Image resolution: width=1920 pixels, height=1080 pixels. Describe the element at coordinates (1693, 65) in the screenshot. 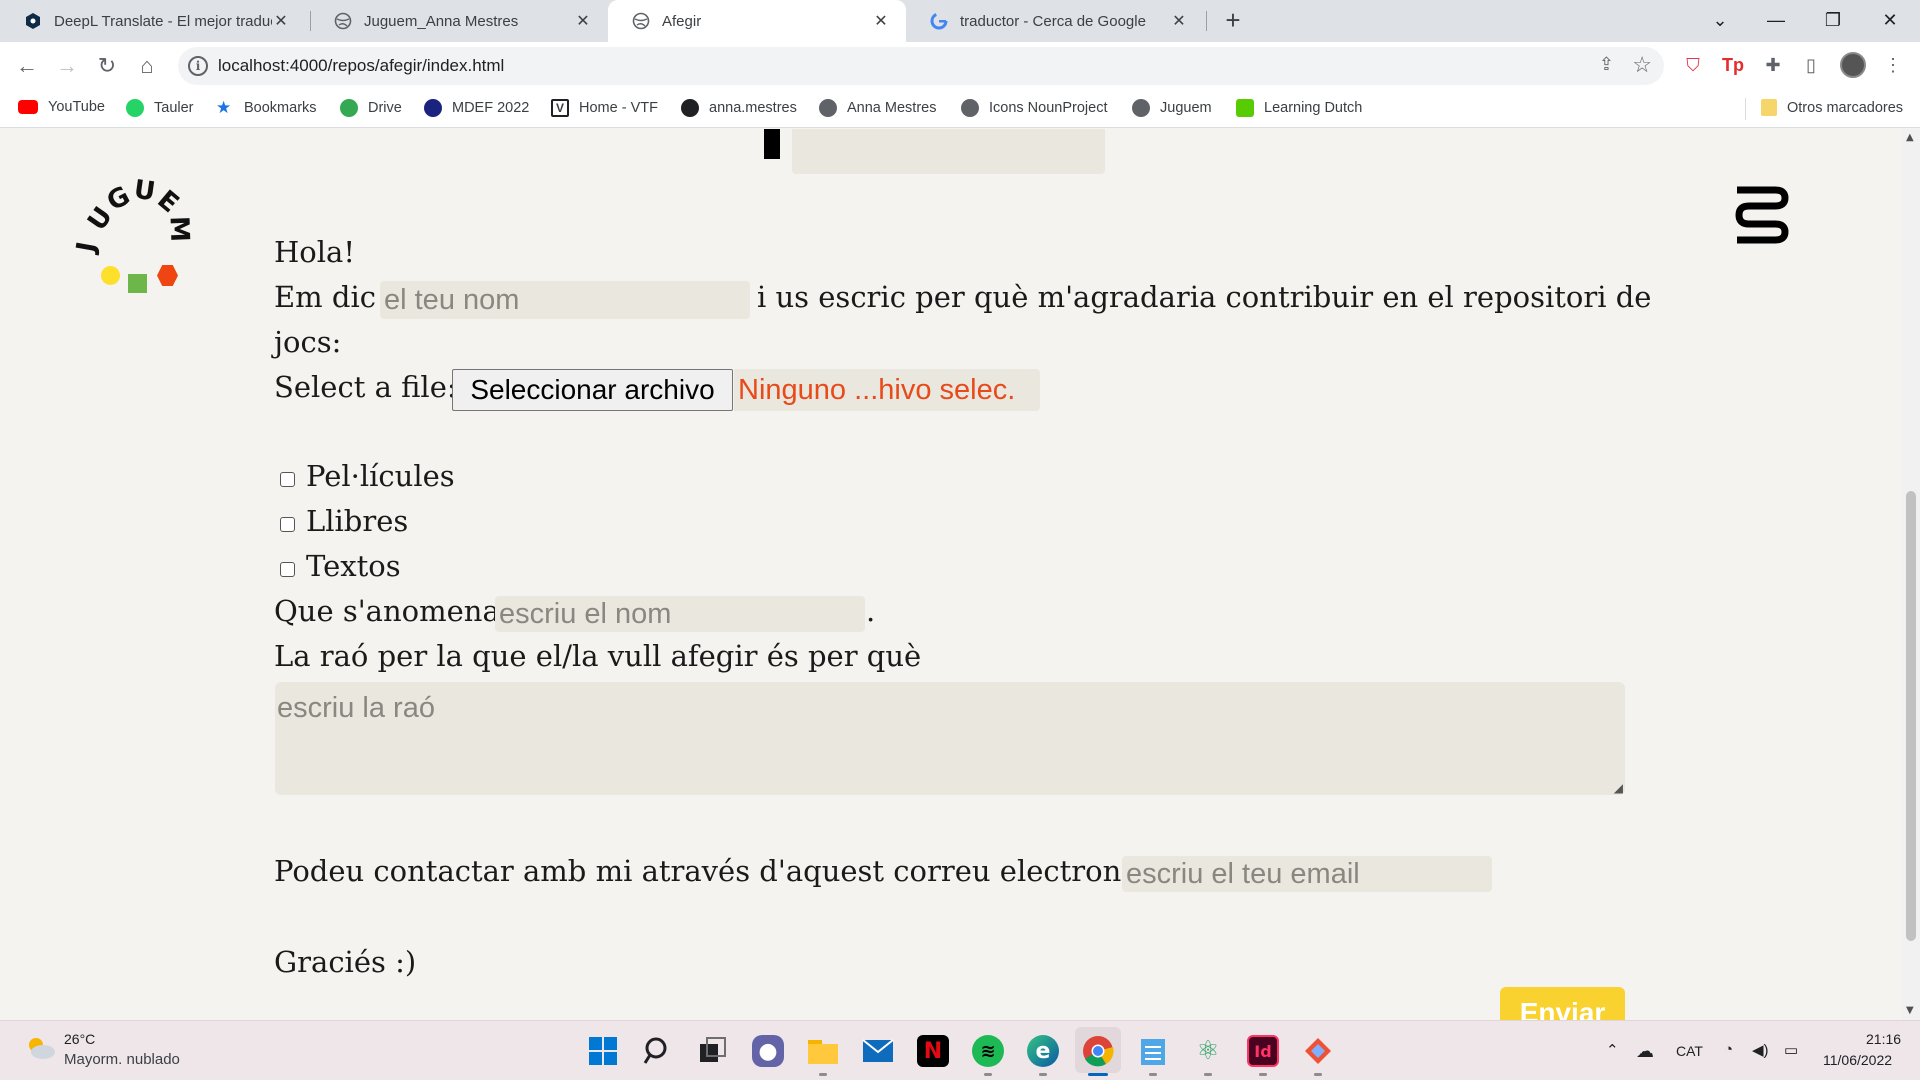

I see `pocket-icon: ⛉` at that location.